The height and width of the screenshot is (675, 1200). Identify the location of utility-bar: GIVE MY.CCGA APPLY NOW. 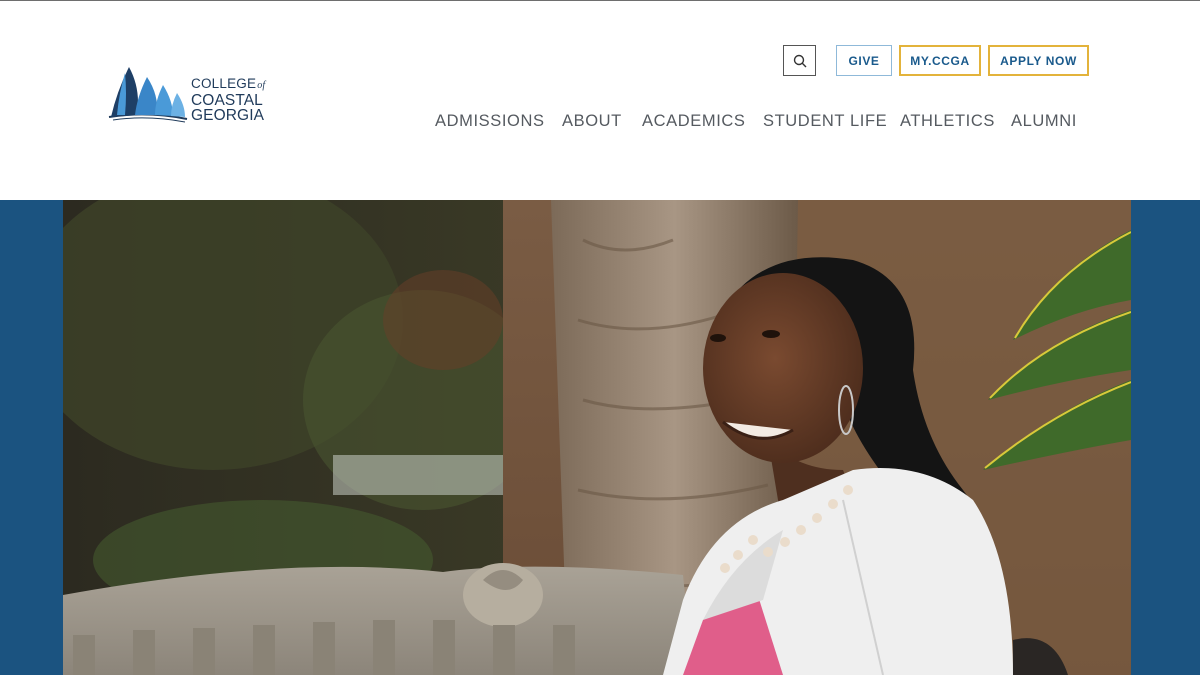
(600, 61).